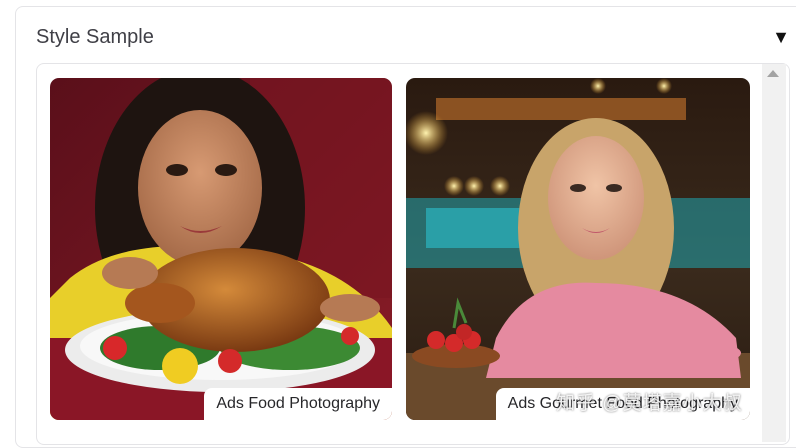  What do you see at coordinates (781, 37) in the screenshot?
I see `collapse-toggle-icon: ▼` at bounding box center [781, 37].